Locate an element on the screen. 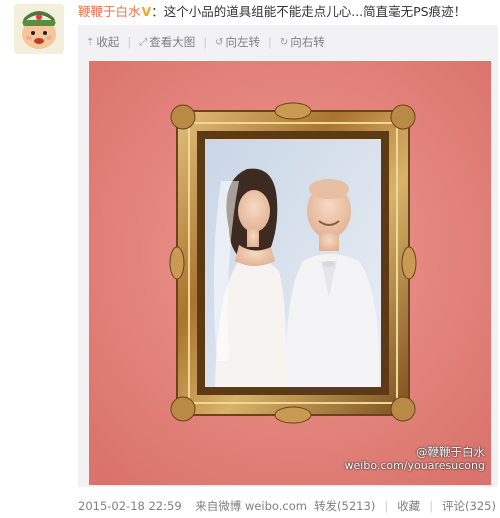 The height and width of the screenshot is (518, 500). media-toolbar: ⇡ 收起 | ⤢ 查看大图 | ↺ 向左转 | ↻ 向右转 is located at coordinates (205, 42).